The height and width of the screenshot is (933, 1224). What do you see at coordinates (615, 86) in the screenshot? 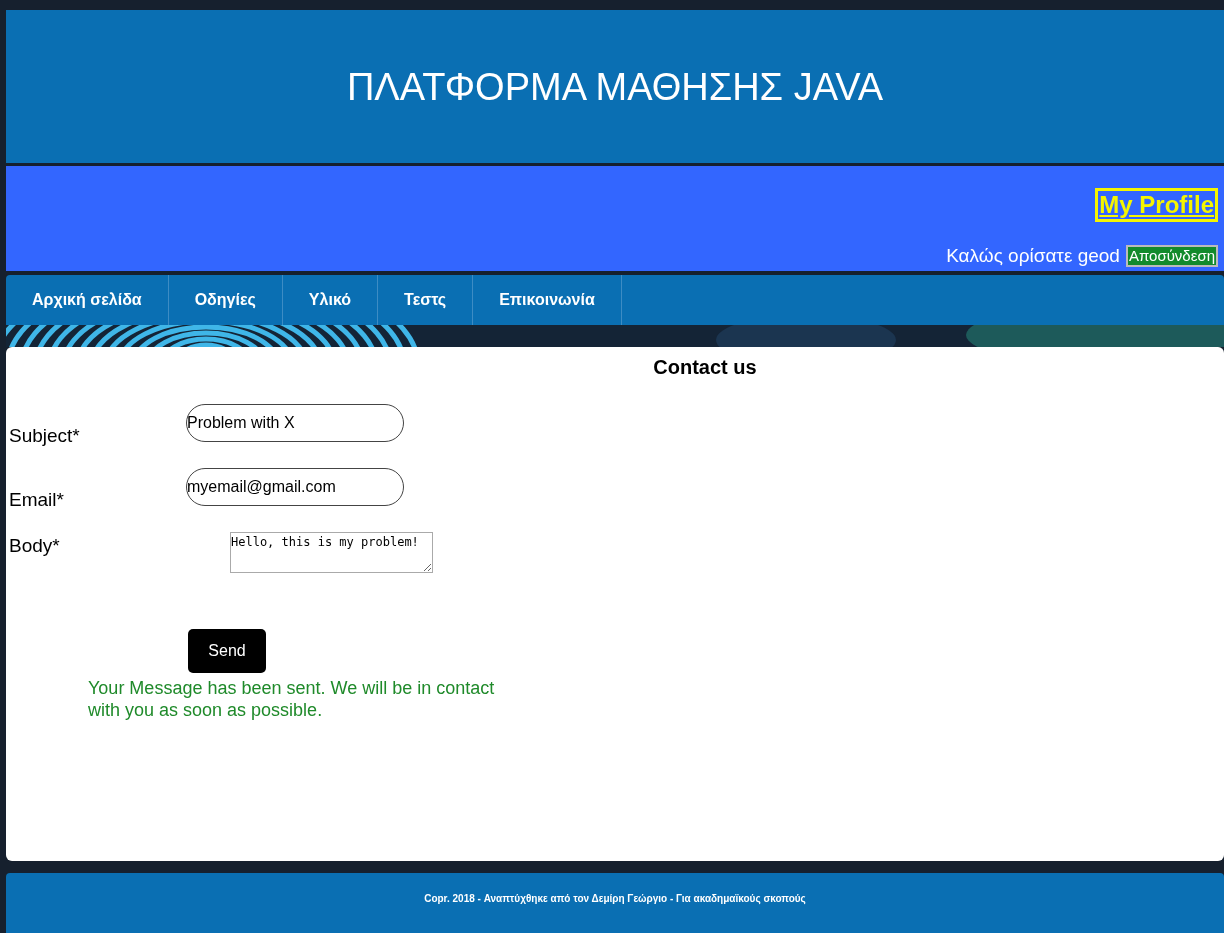
I see `site-title: ΠΛΑΤΦΟΡΜΑ ΜΑΘΗΣΗΣ JAVA` at bounding box center [615, 86].